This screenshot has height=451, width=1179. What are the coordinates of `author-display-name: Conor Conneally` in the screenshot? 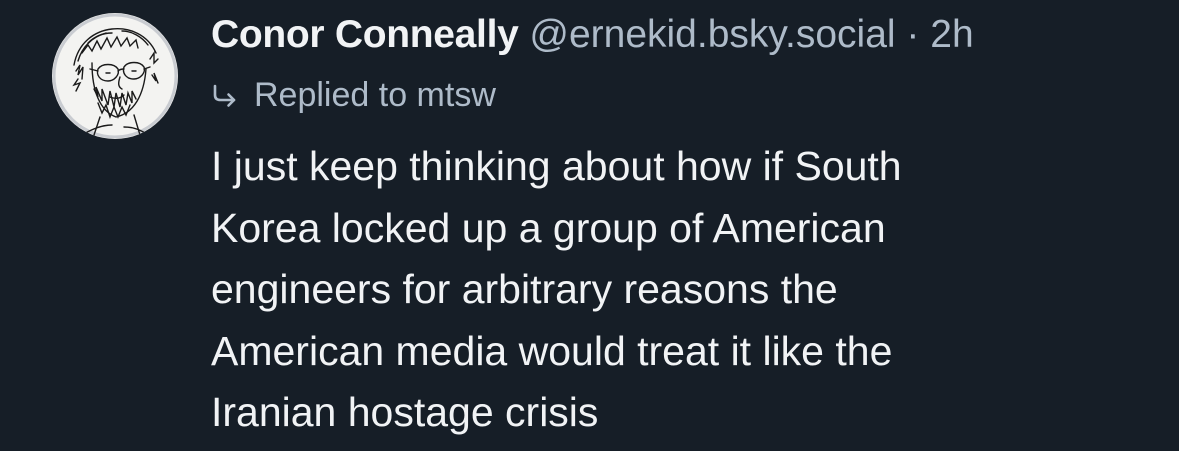 It's located at (365, 34).